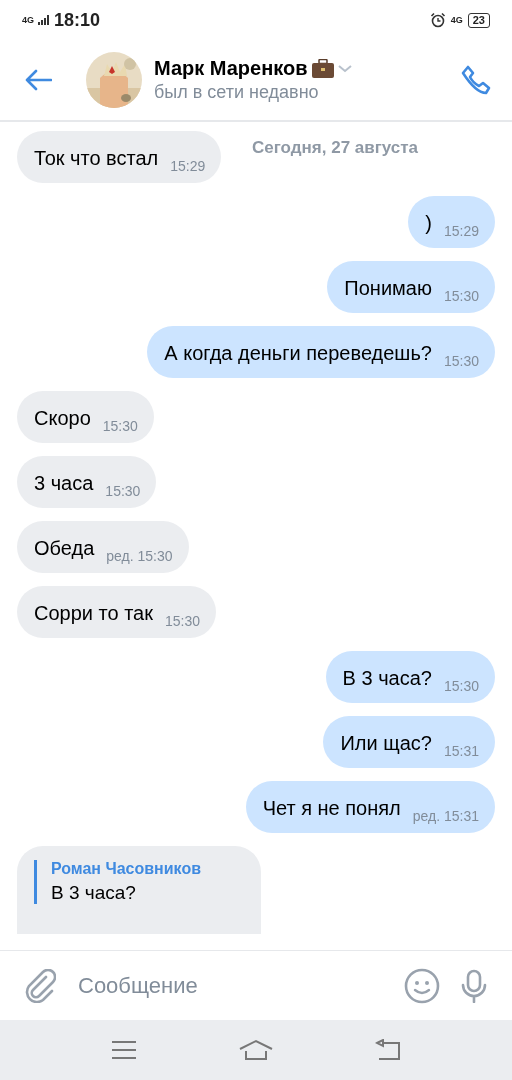 The image size is (512, 1080). I want to click on message-bubble: Обеда ред. 15:30, so click(103, 547).